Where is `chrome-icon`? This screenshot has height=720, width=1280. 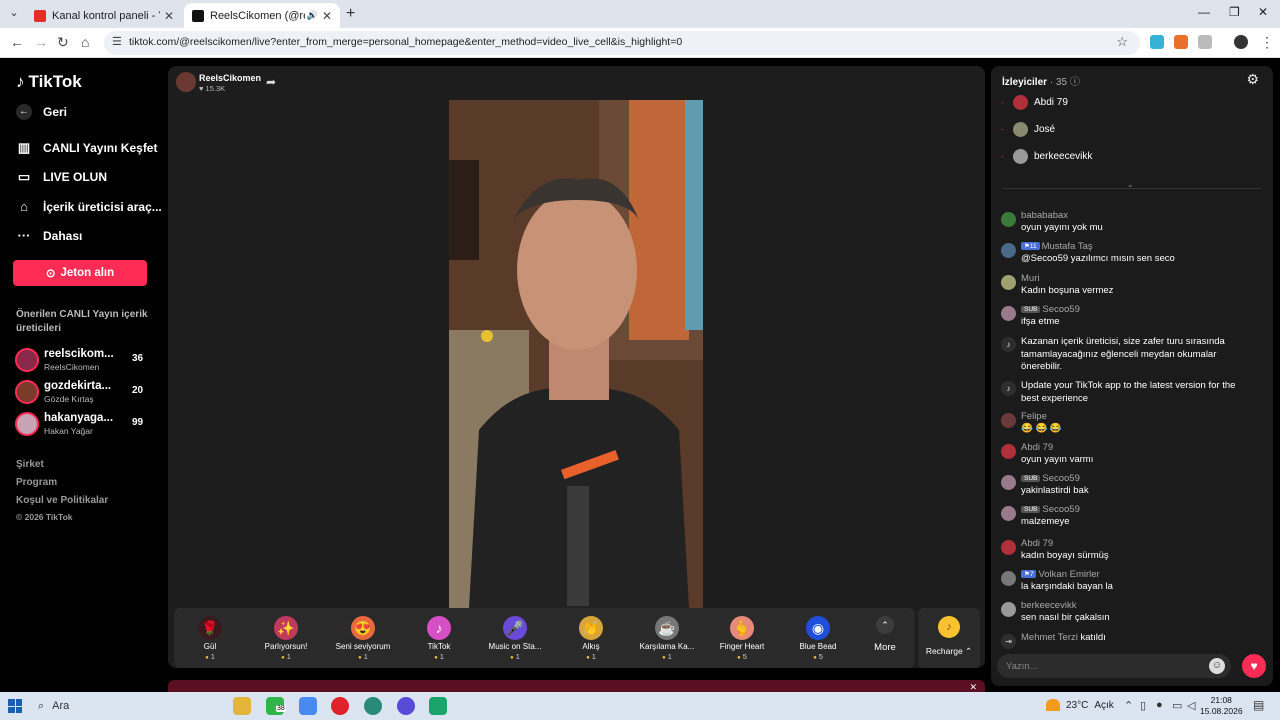 chrome-icon is located at coordinates (308, 706).